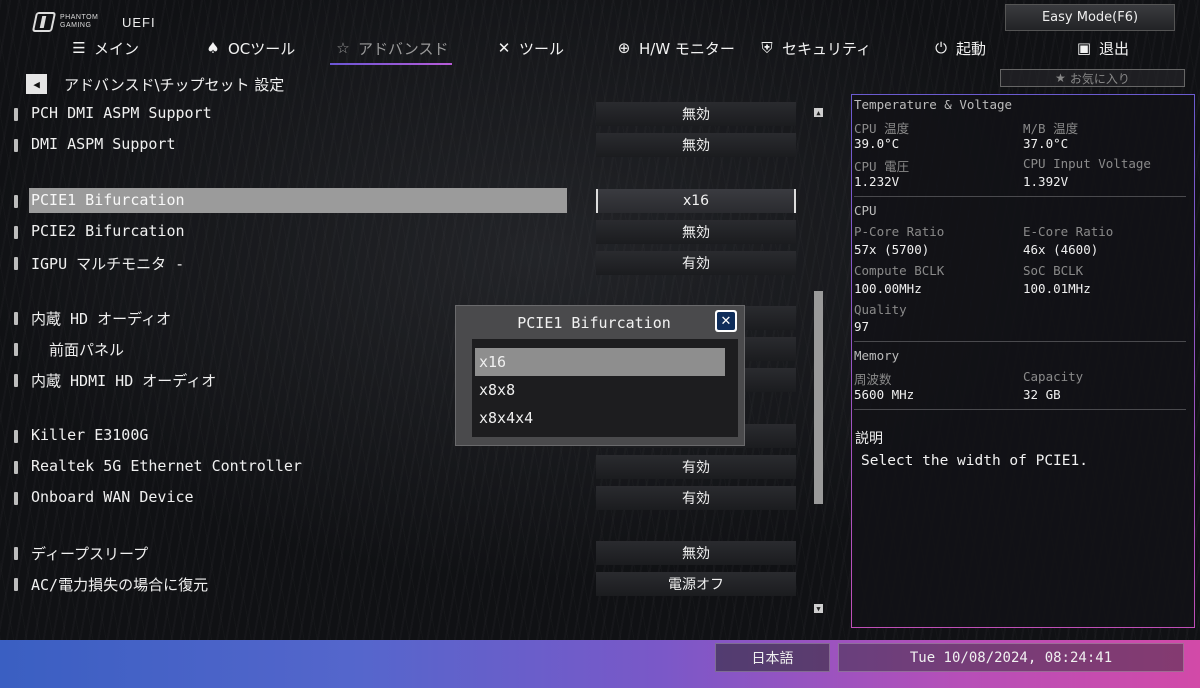 The image size is (1200, 688). I want to click on quality-value: 97, so click(862, 326).